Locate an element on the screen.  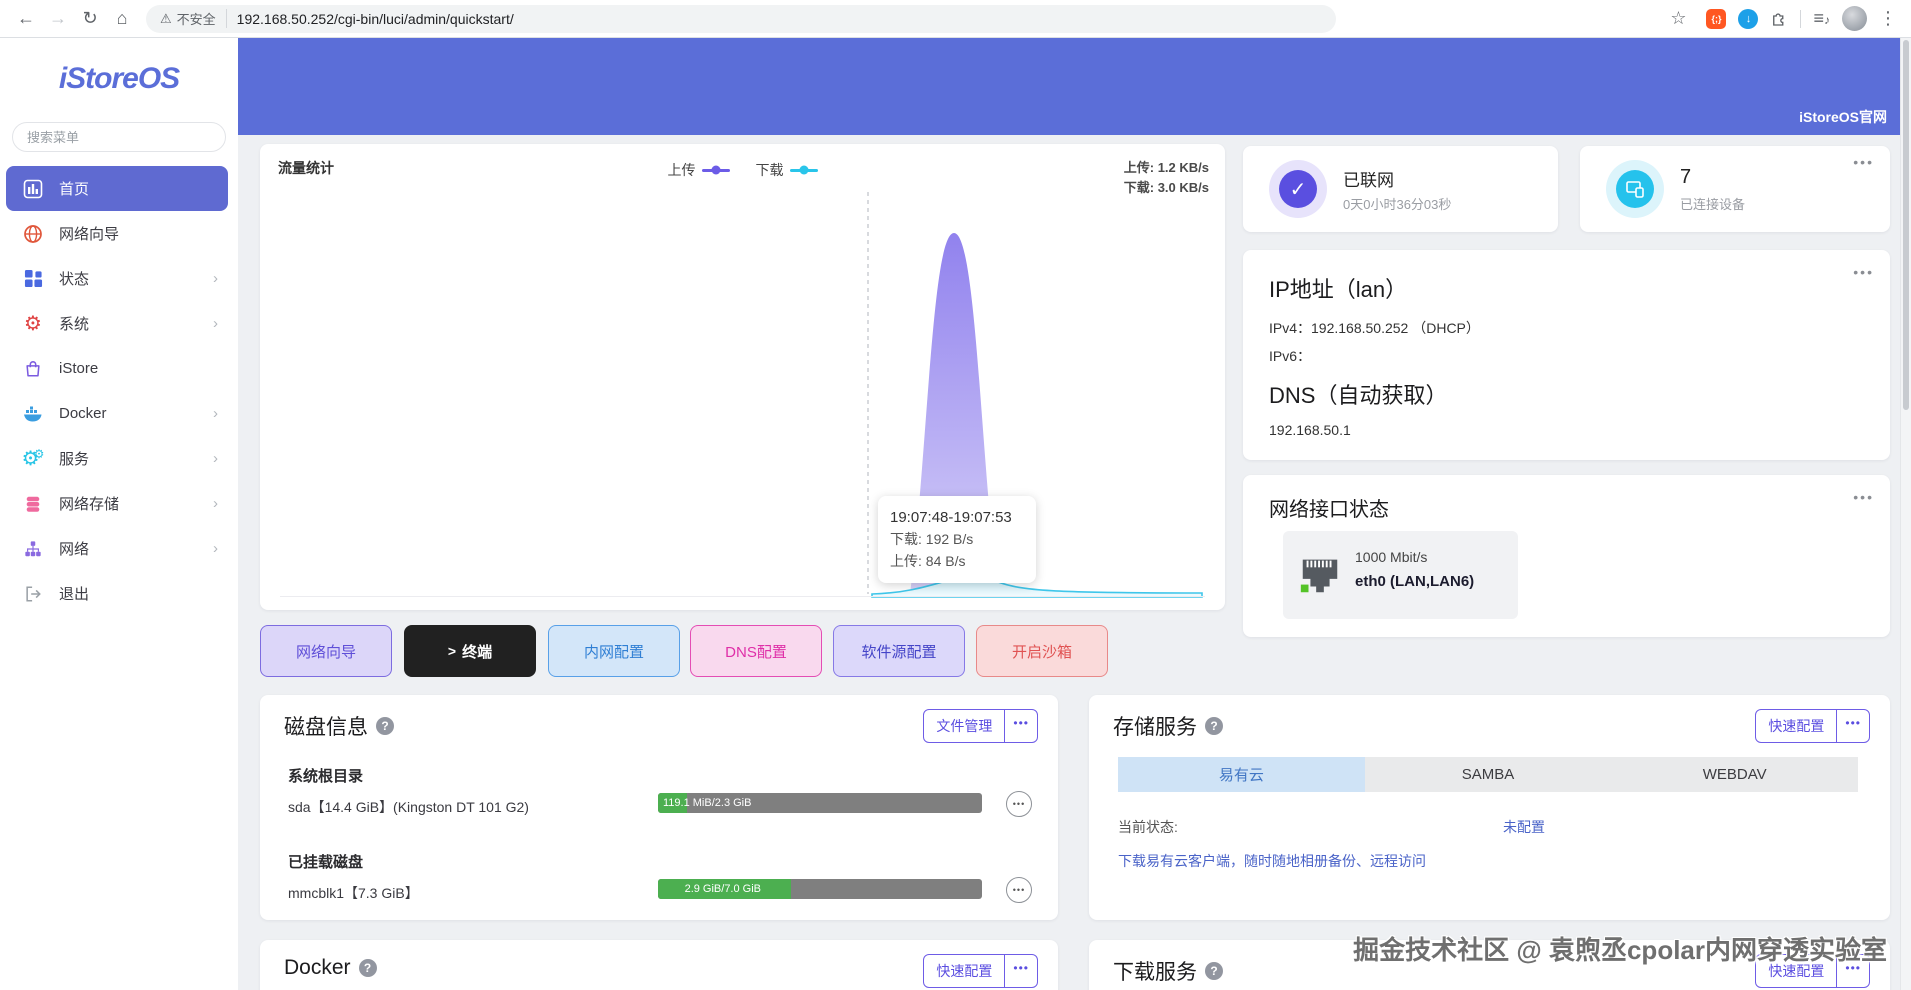
storage-more-button: ••• is located at coordinates (1852, 726).